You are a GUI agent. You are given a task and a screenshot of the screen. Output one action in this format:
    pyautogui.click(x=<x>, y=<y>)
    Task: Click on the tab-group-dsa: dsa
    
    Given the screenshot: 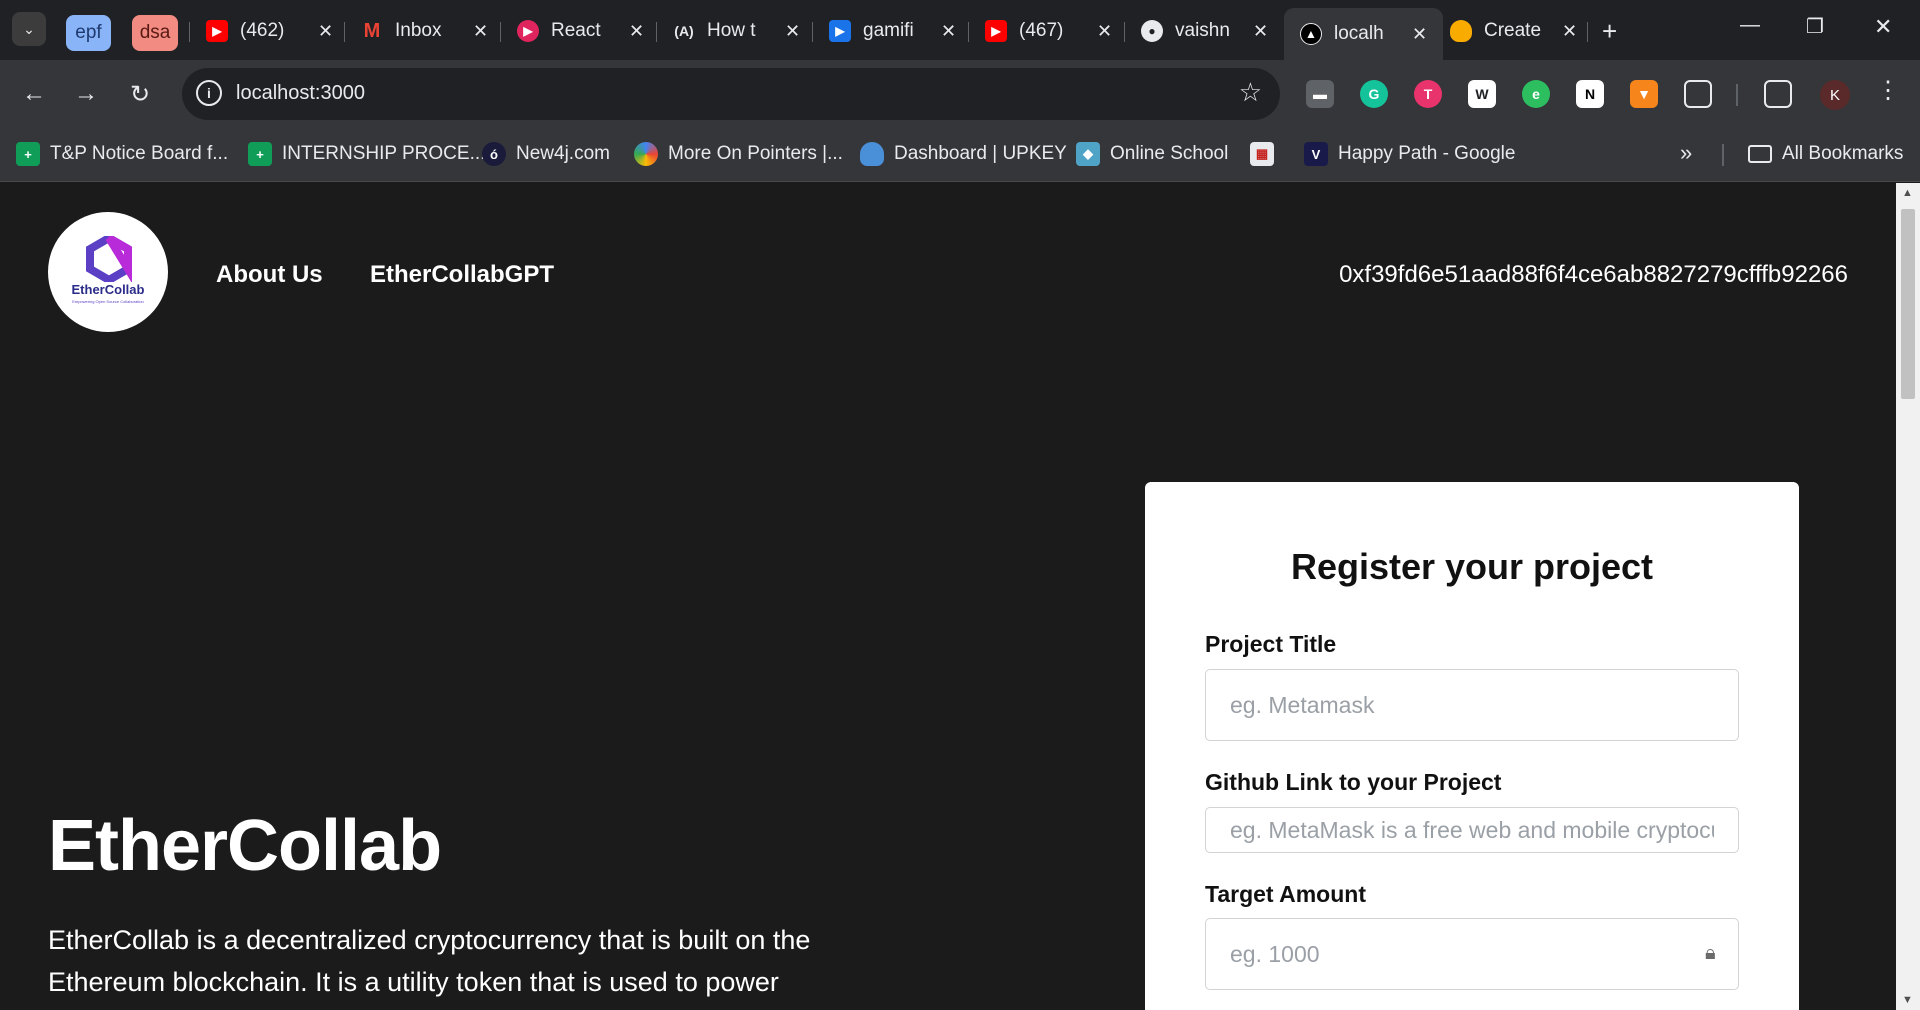 What is the action you would take?
    pyautogui.click(x=155, y=33)
    